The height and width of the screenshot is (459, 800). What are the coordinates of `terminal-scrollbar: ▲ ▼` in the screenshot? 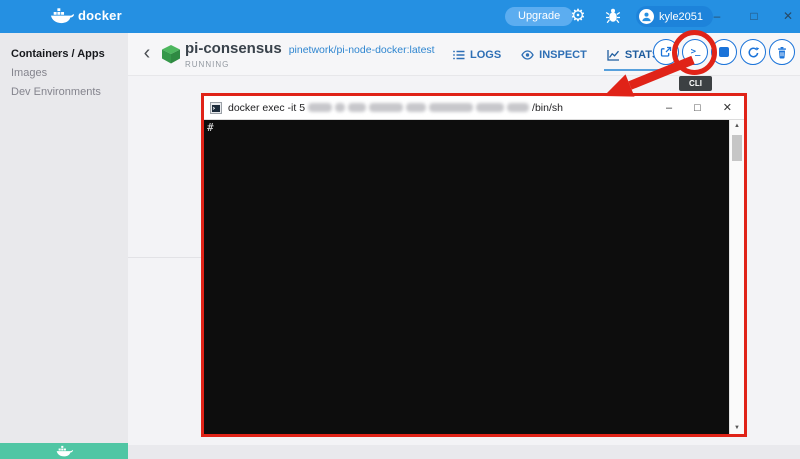 It's located at (736, 277).